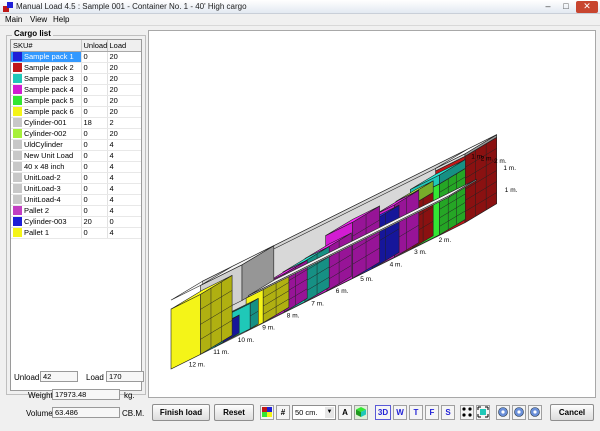 This screenshot has width=600, height=431. What do you see at coordinates (46, 200) in the screenshot?
I see `cargo-name-cell: UnitLoad-4` at bounding box center [46, 200].